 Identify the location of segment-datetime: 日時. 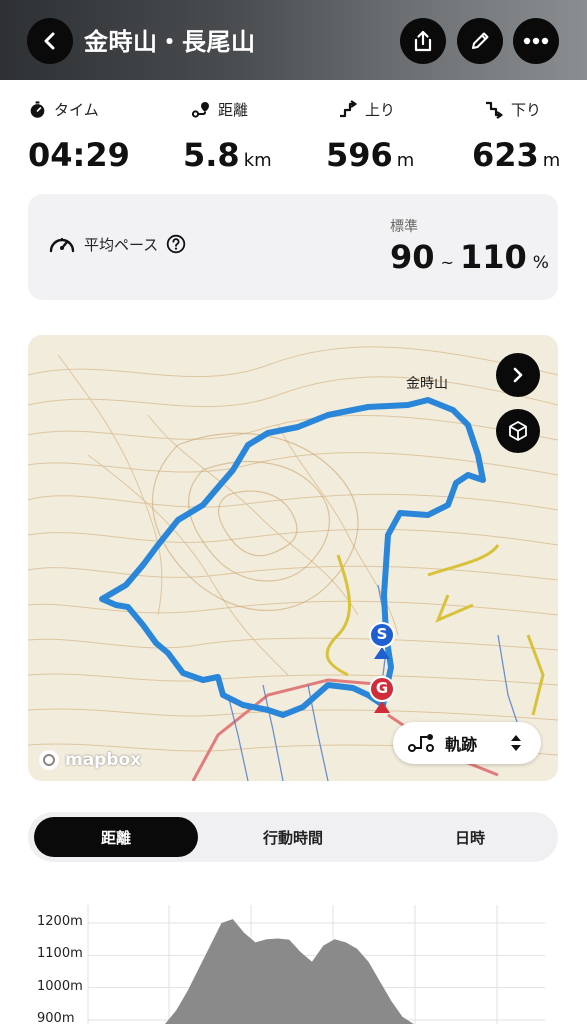
(470, 837).